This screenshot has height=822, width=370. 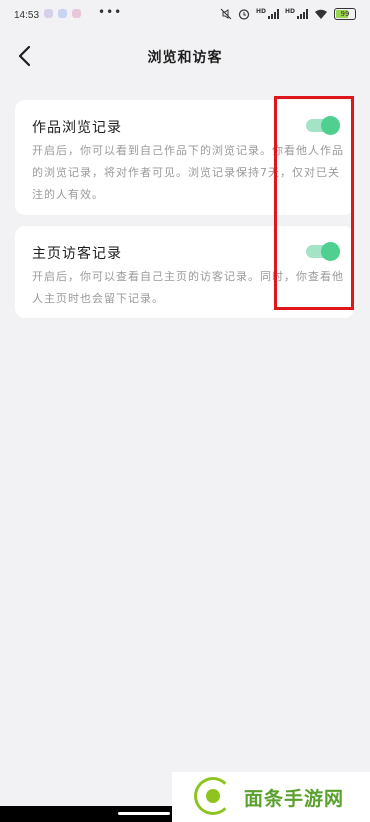 I want to click on page-header: 浏览和访客, so click(x=185, y=58).